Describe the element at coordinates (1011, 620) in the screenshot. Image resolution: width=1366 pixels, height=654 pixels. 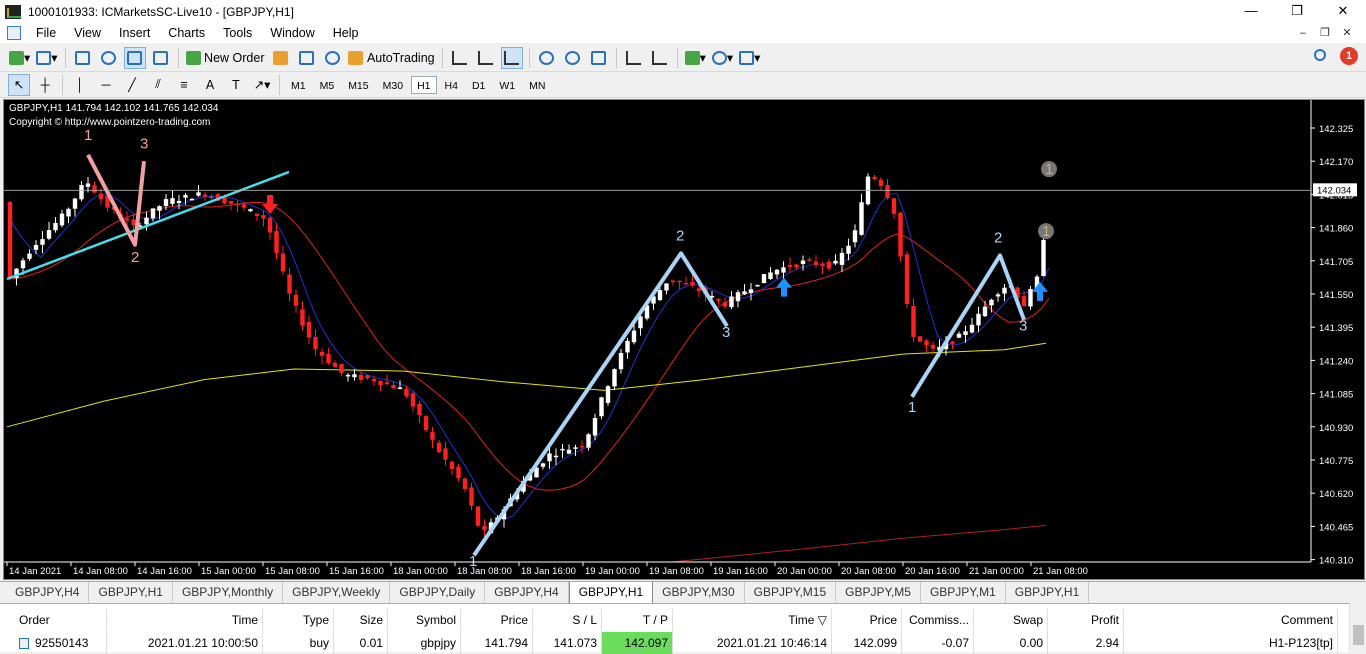
I see `col-swap: Swap` at that location.